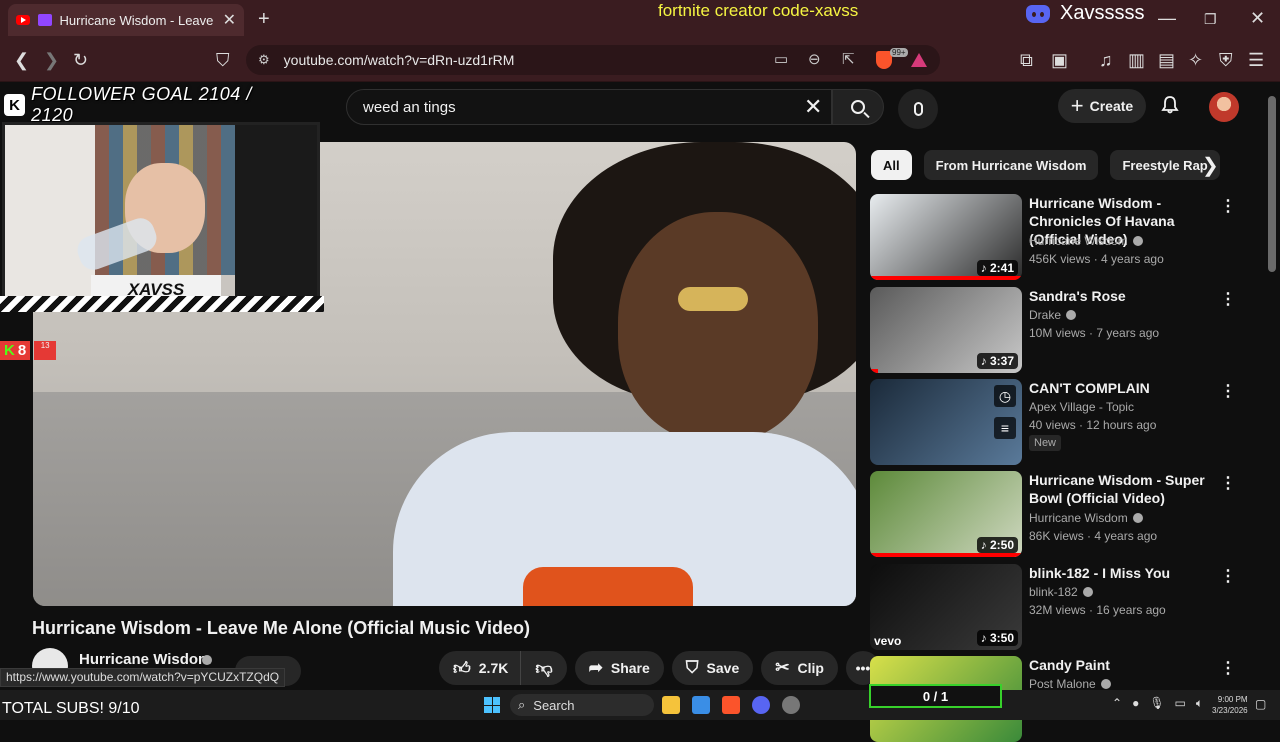 The image size is (1280, 742). What do you see at coordinates (858, 107) in the screenshot?
I see `search-button` at bounding box center [858, 107].